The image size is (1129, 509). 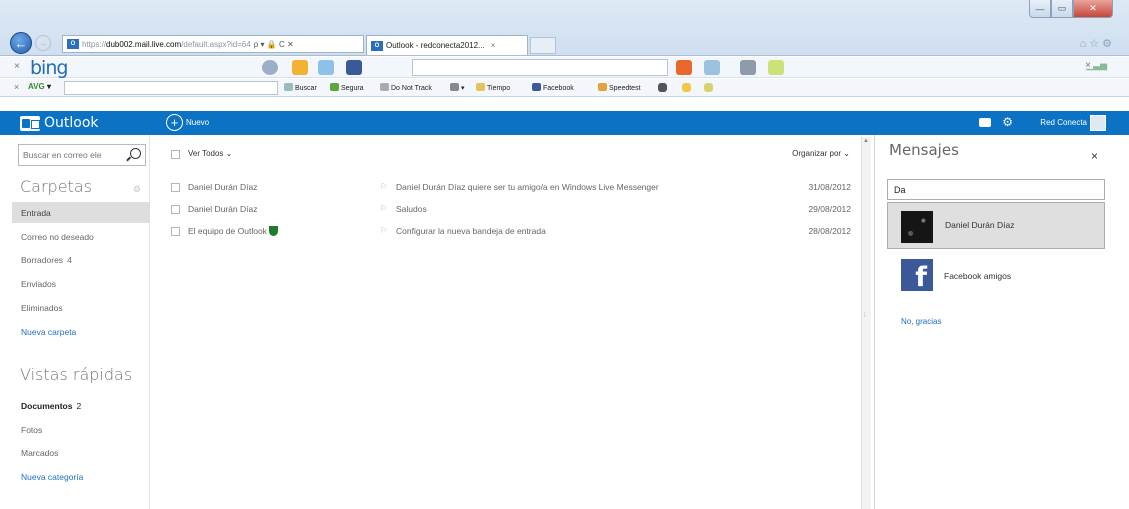 What do you see at coordinates (662, 87) in the screenshot?
I see `calendar-icon` at bounding box center [662, 87].